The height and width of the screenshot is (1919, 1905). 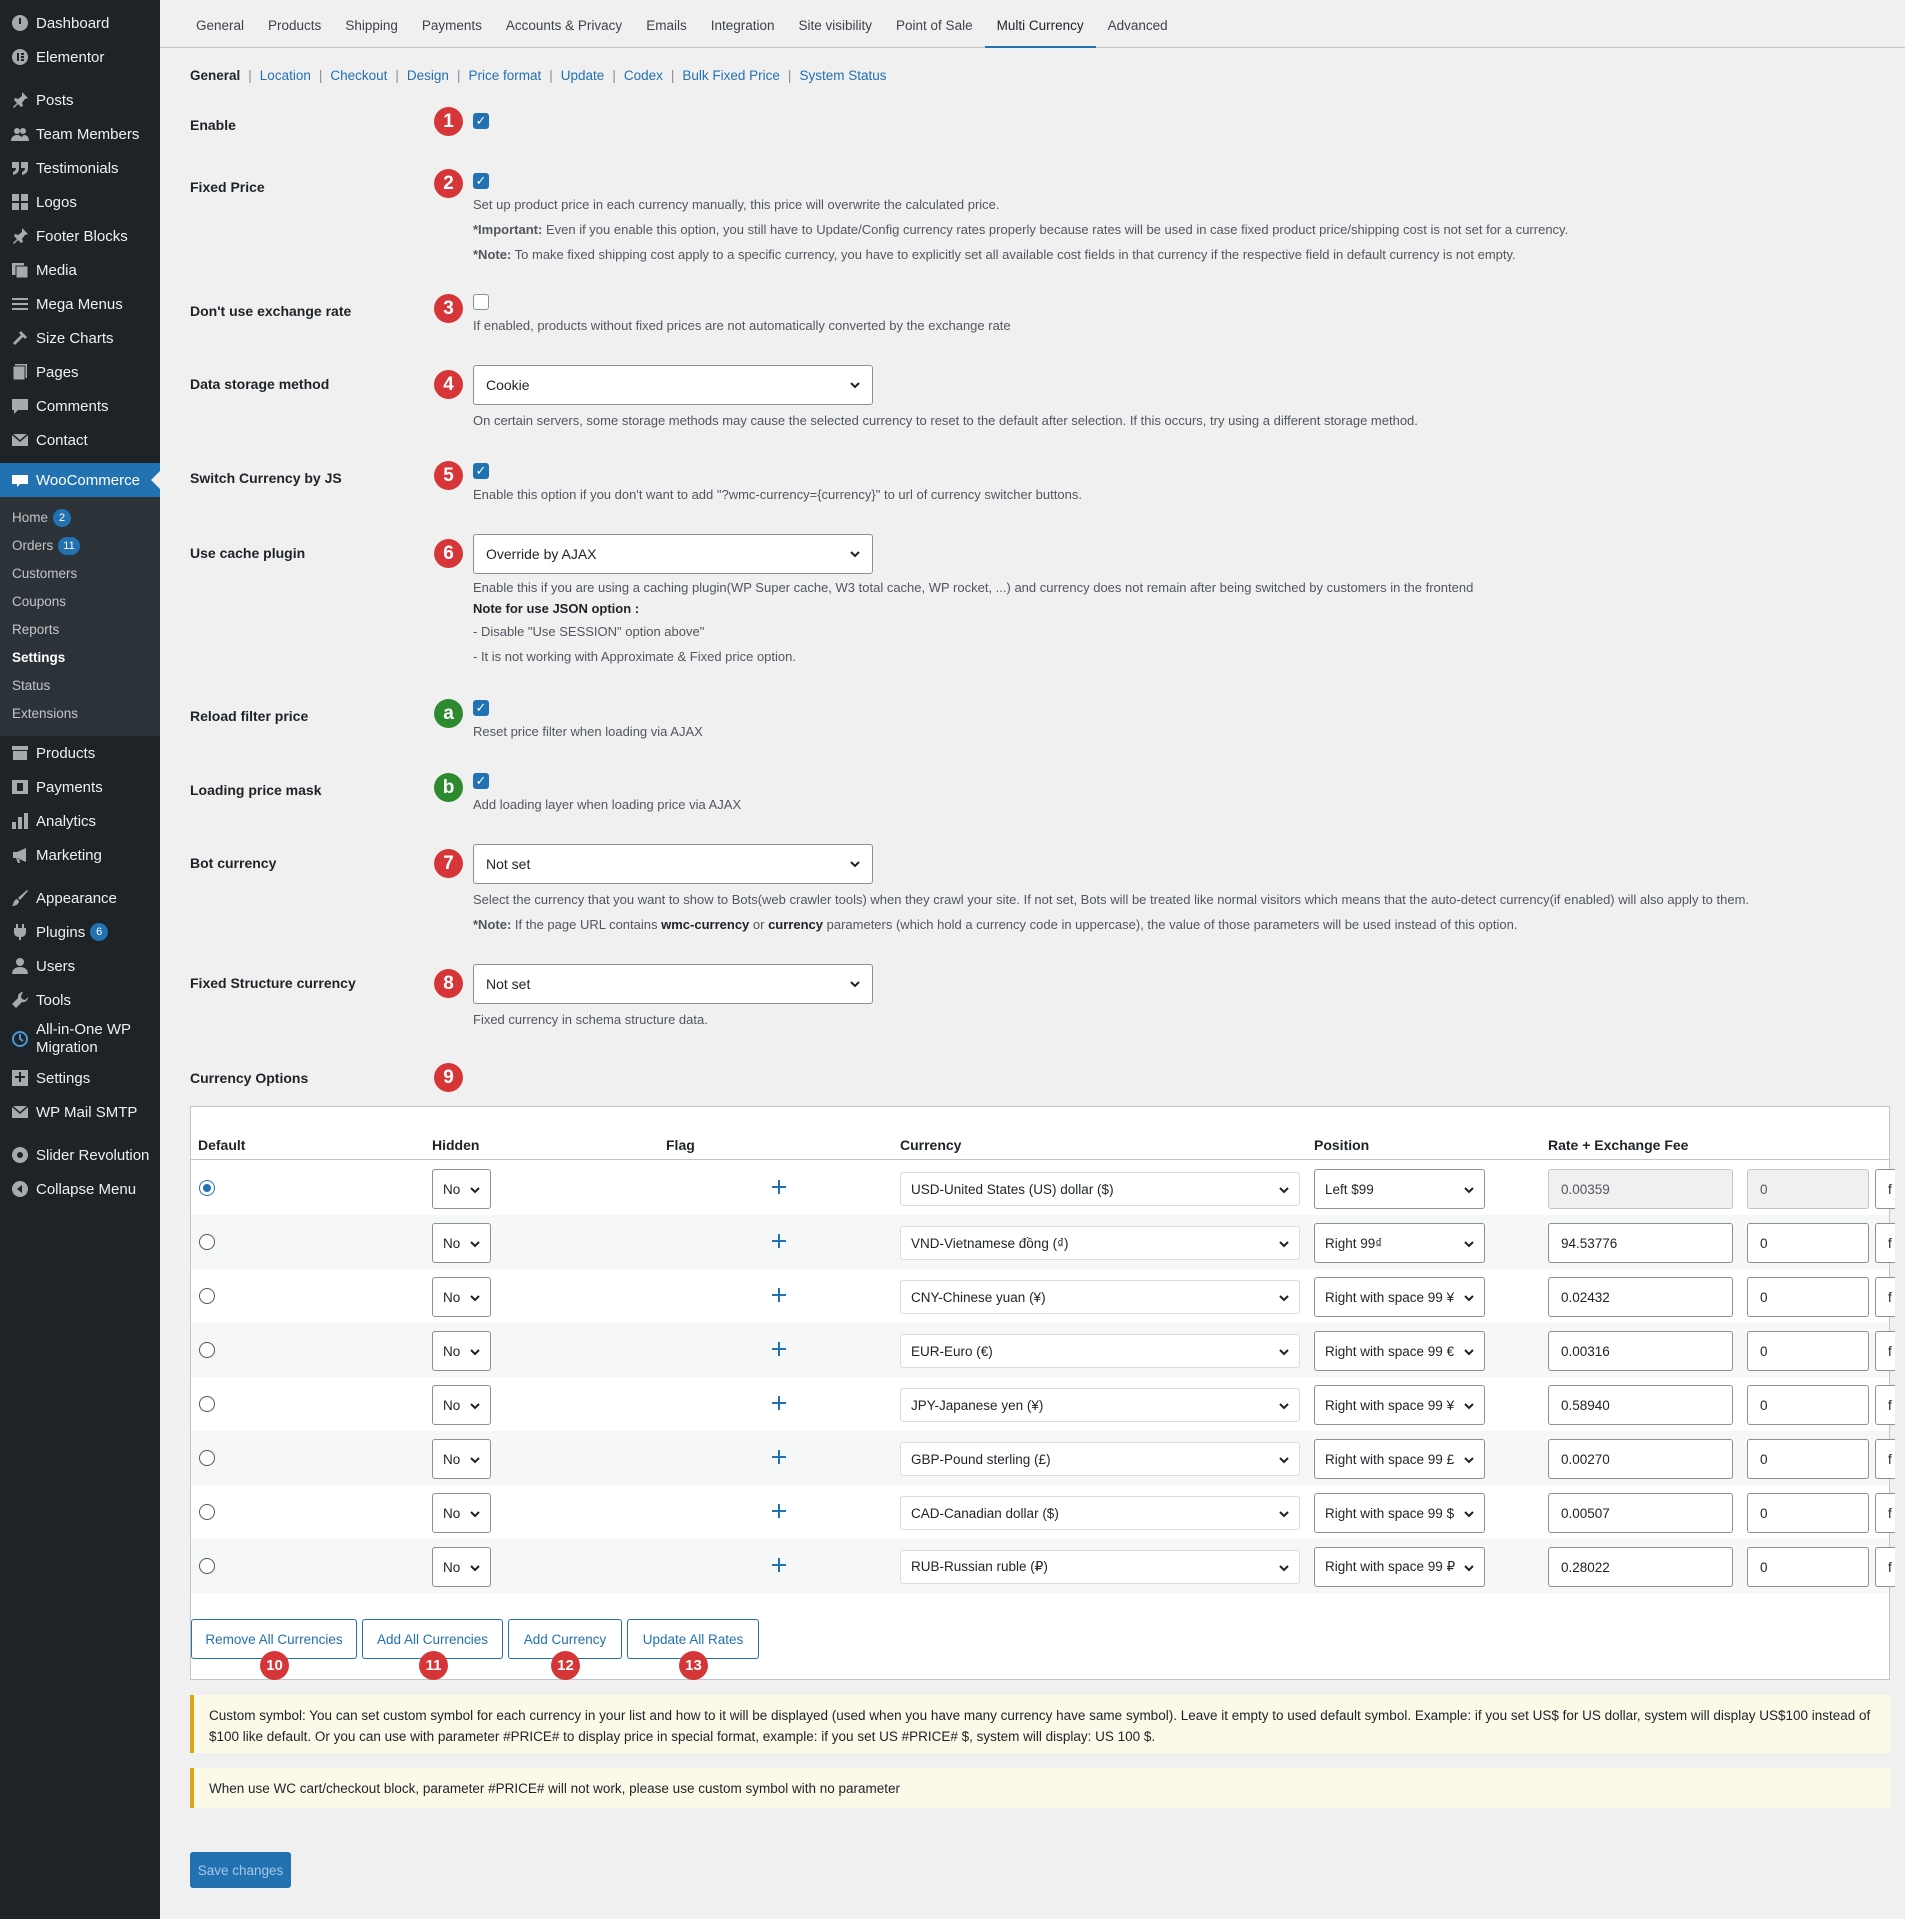 What do you see at coordinates (80, 270) in the screenshot?
I see `menu-item-media: Media` at bounding box center [80, 270].